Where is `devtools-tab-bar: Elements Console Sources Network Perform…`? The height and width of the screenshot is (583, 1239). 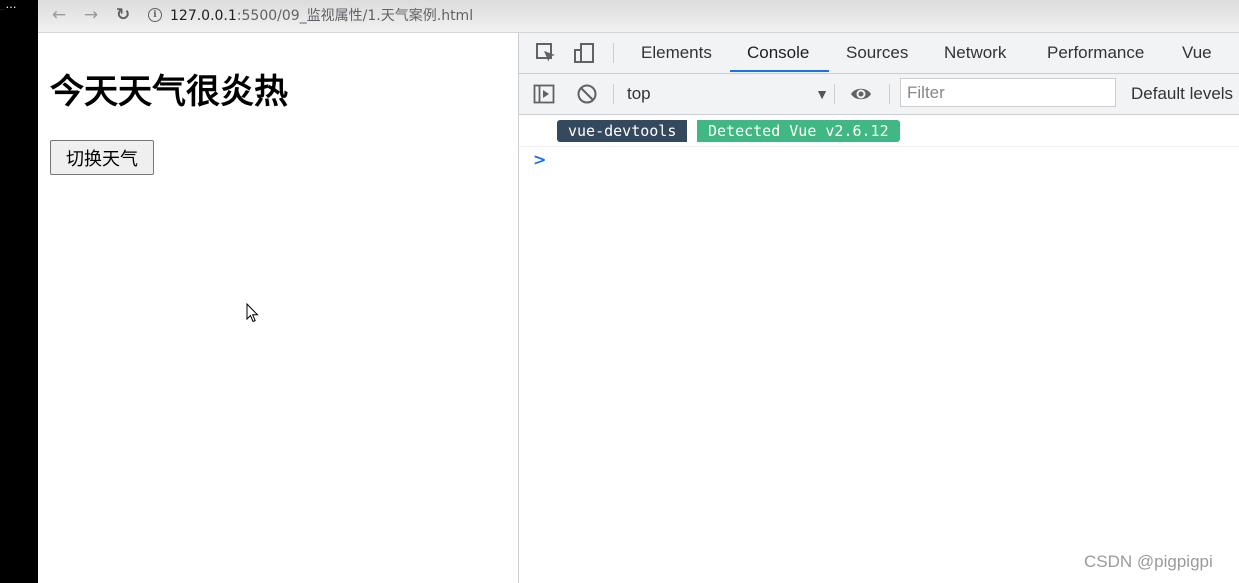 devtools-tab-bar: Elements Console Sources Network Perform… is located at coordinates (879, 53).